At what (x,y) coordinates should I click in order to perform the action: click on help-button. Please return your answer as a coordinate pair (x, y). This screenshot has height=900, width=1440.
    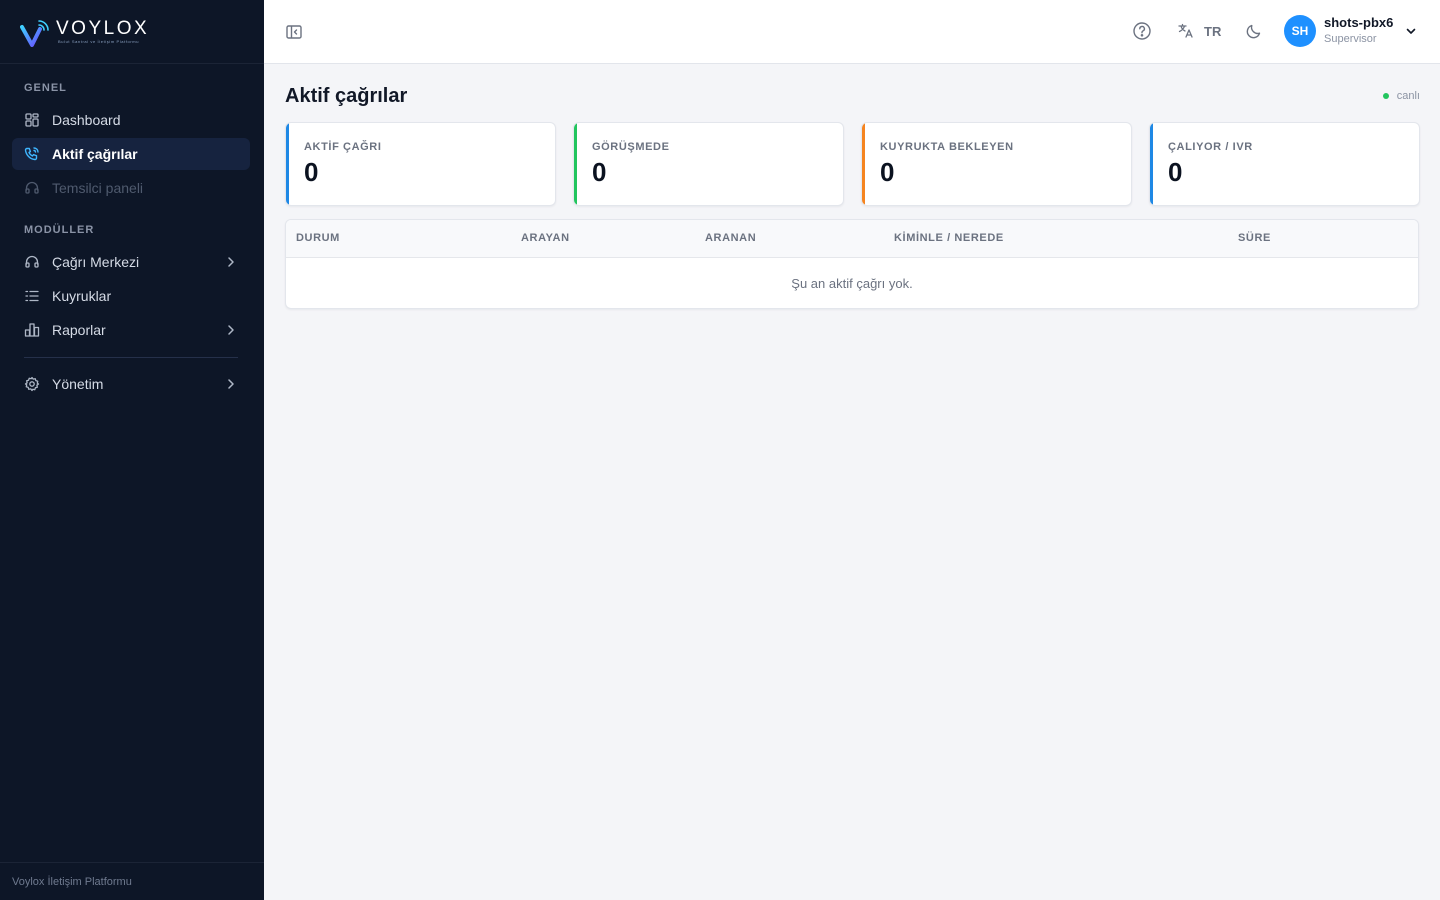
    Looking at the image, I should click on (1142, 31).